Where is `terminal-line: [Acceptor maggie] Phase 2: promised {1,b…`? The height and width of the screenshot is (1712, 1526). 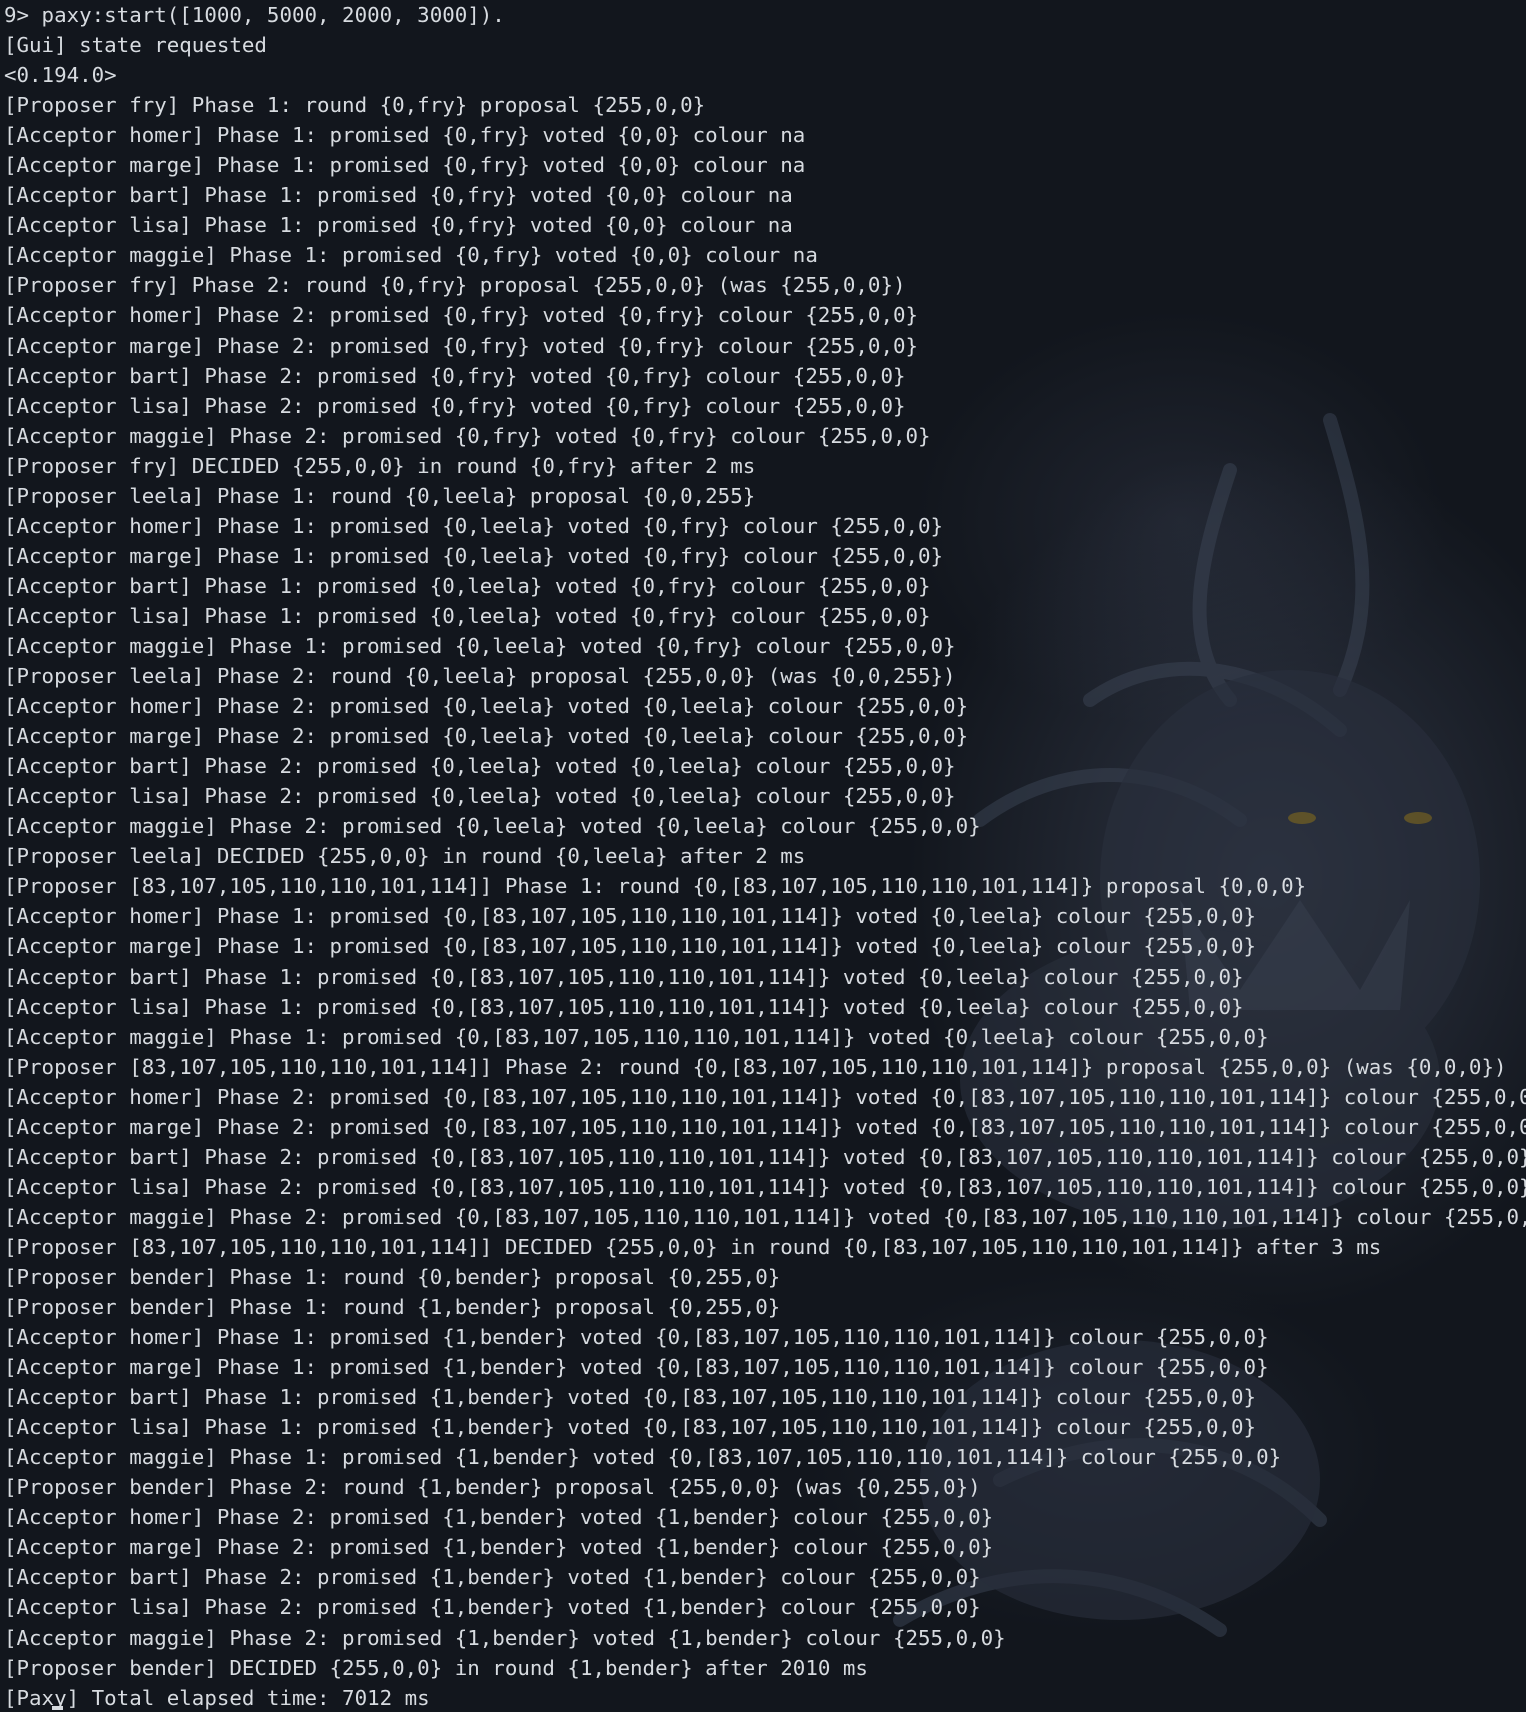
terminal-line: [Acceptor maggie] Phase 2: promised {1,b… is located at coordinates (505, 1637).